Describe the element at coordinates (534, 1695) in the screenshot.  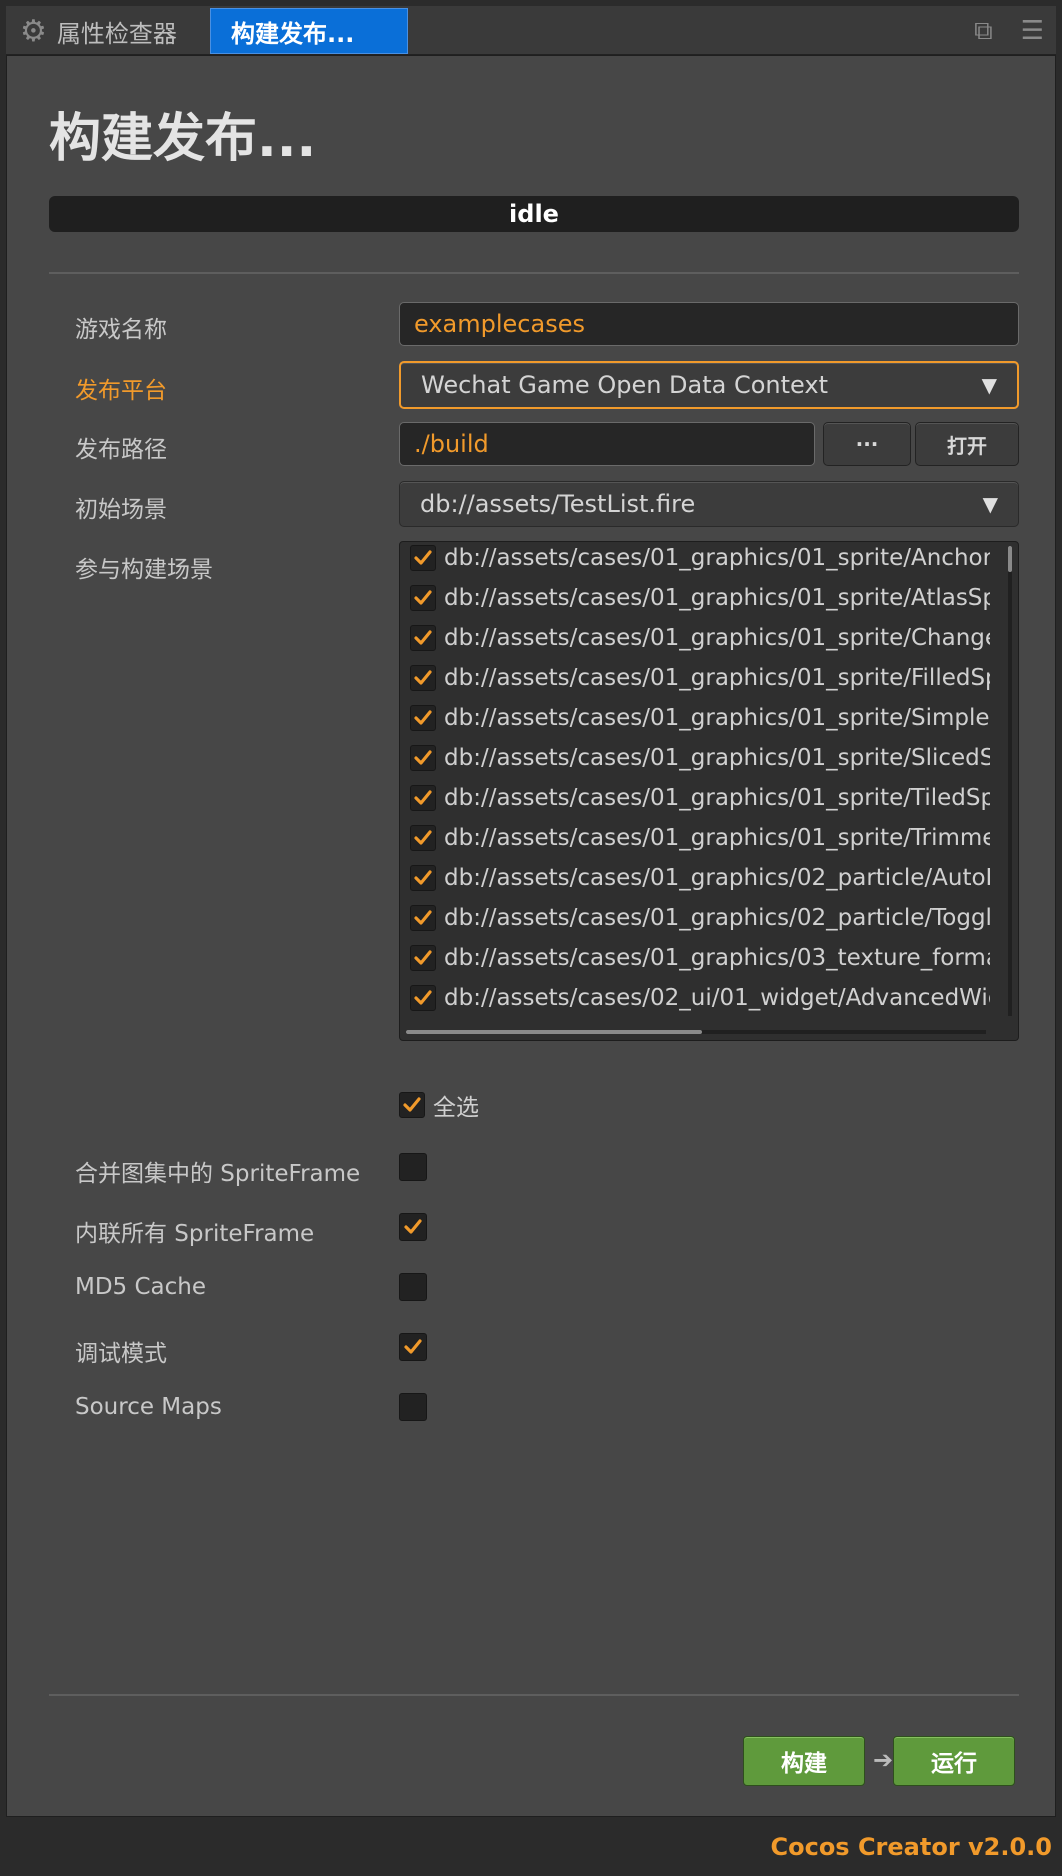
I see `divider-bottom` at that location.